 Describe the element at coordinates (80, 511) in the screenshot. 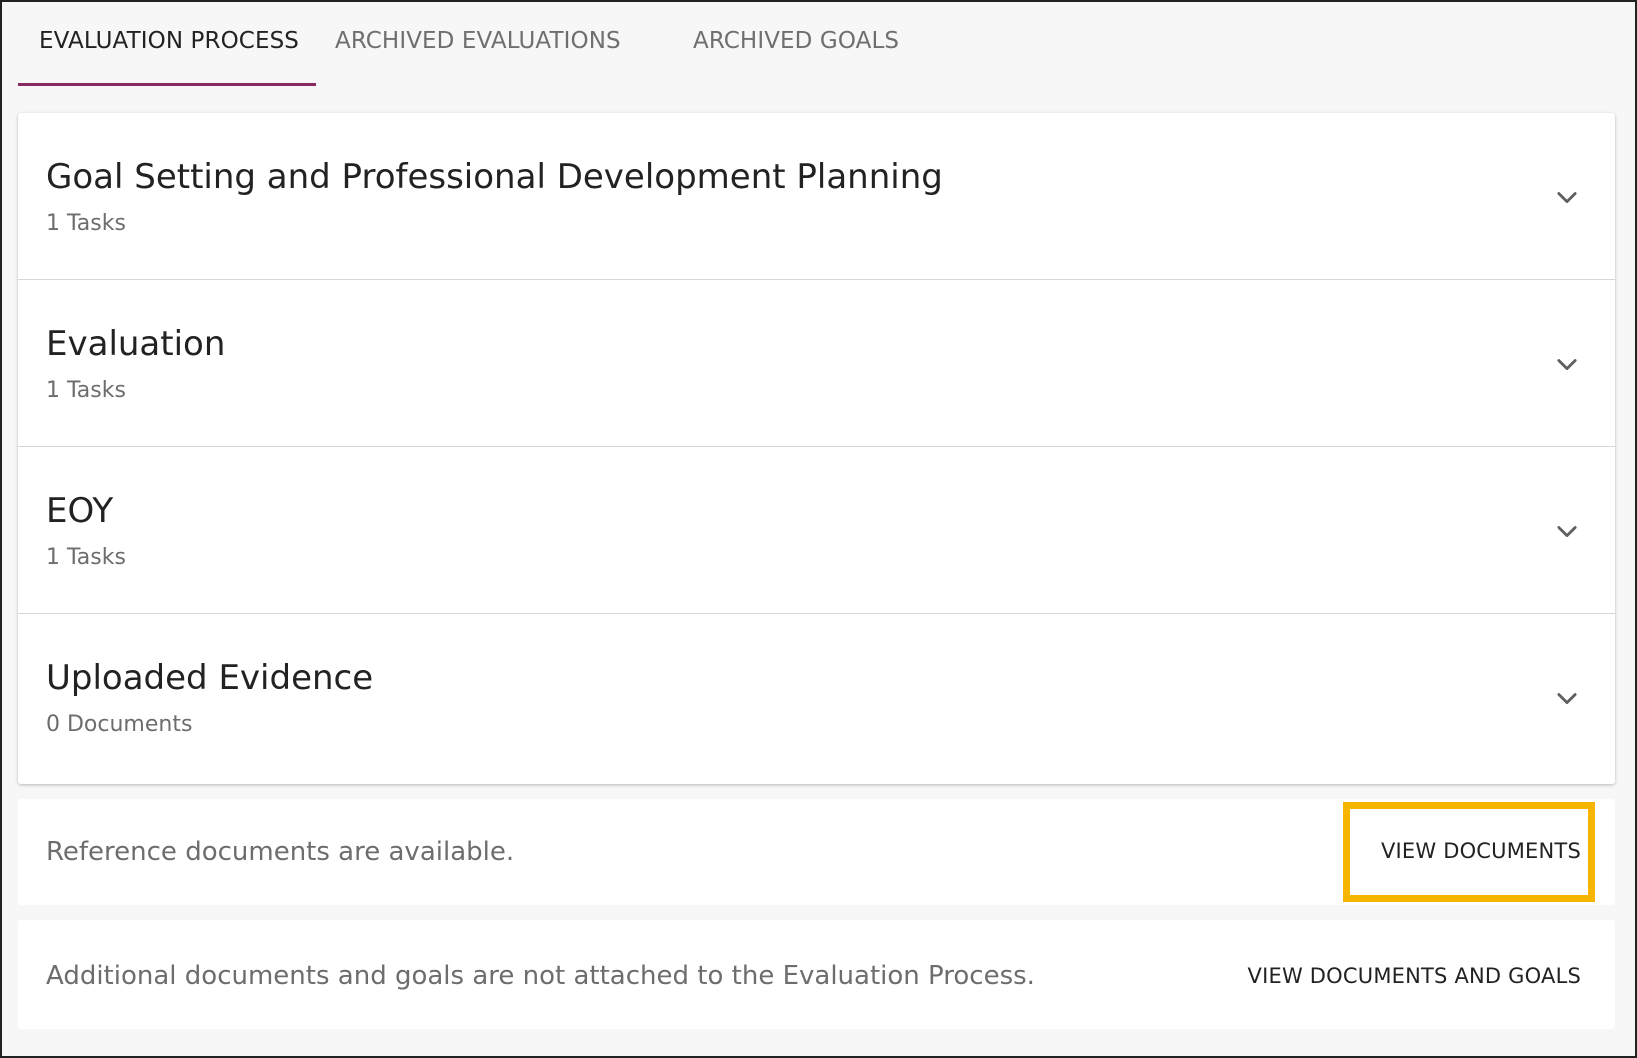

I see `section-title: EOY` at that location.